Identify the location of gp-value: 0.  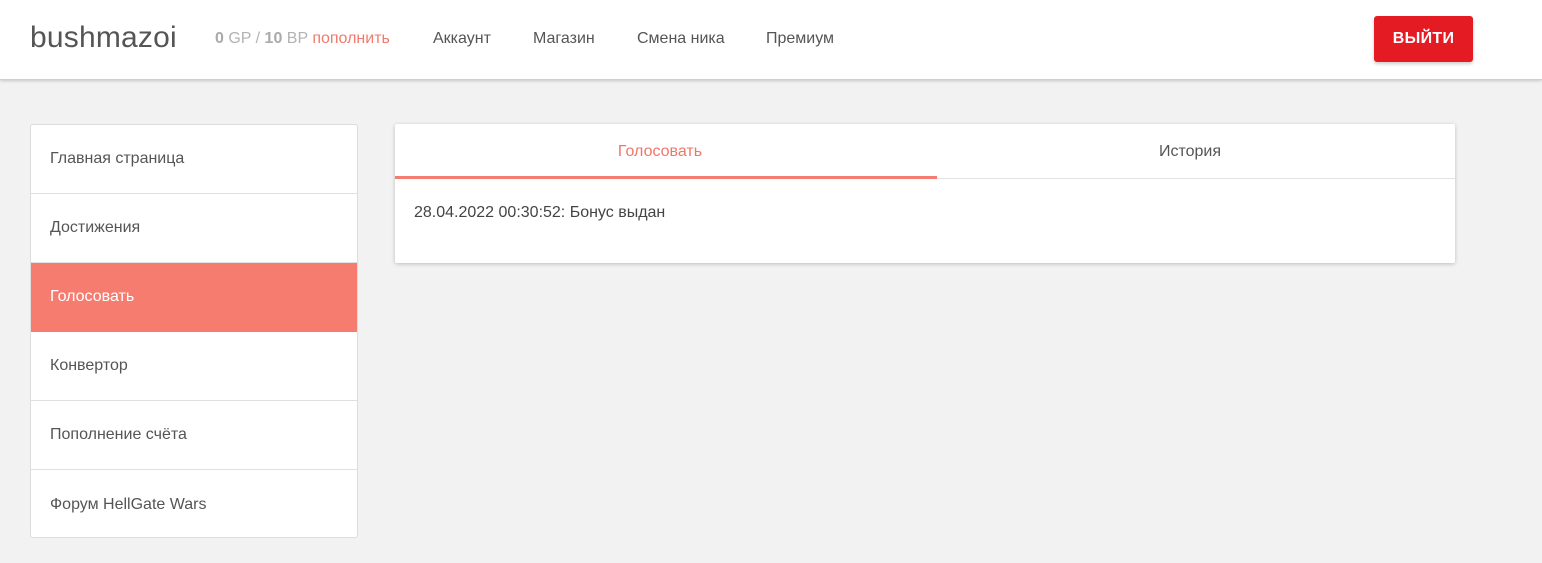
(219, 38).